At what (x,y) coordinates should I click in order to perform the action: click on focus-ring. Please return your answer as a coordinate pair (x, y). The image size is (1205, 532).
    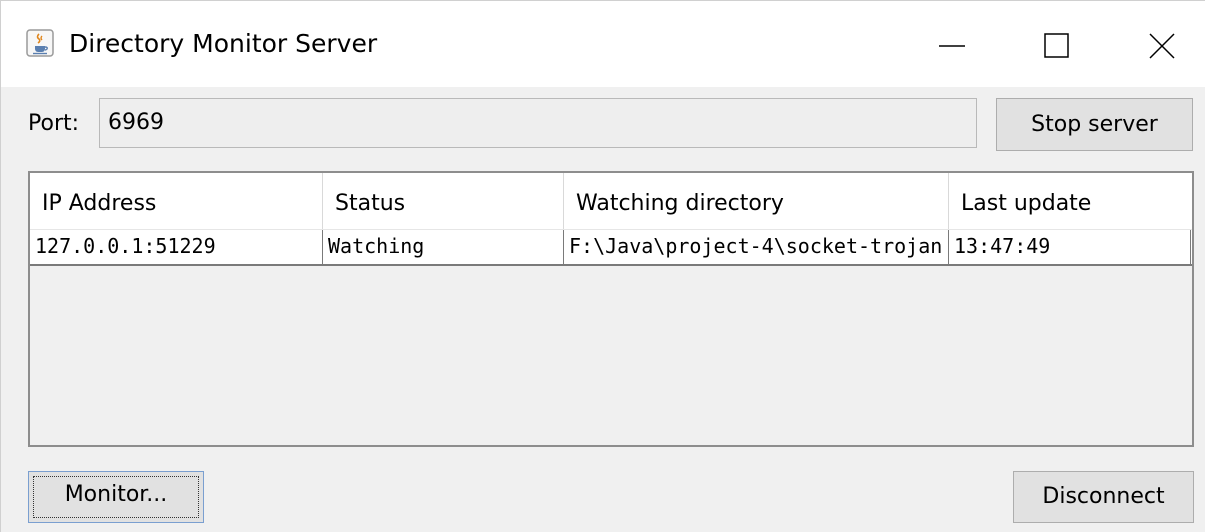
    Looking at the image, I should click on (116, 497).